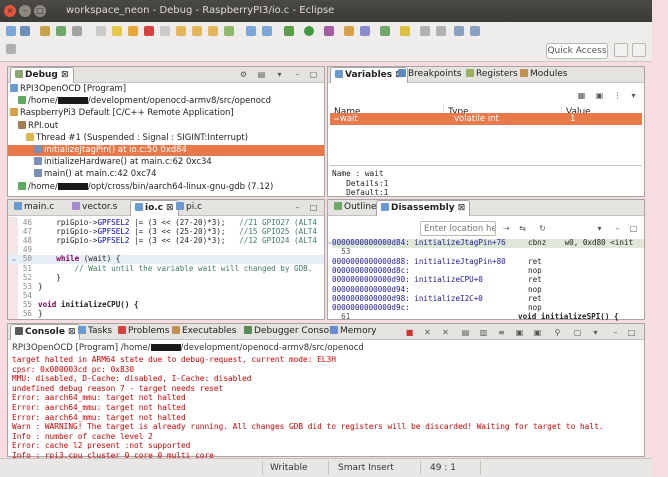 This screenshot has height=477, width=668. What do you see at coordinates (40, 11) in the screenshot?
I see `maximize-window-icon: □` at bounding box center [40, 11].